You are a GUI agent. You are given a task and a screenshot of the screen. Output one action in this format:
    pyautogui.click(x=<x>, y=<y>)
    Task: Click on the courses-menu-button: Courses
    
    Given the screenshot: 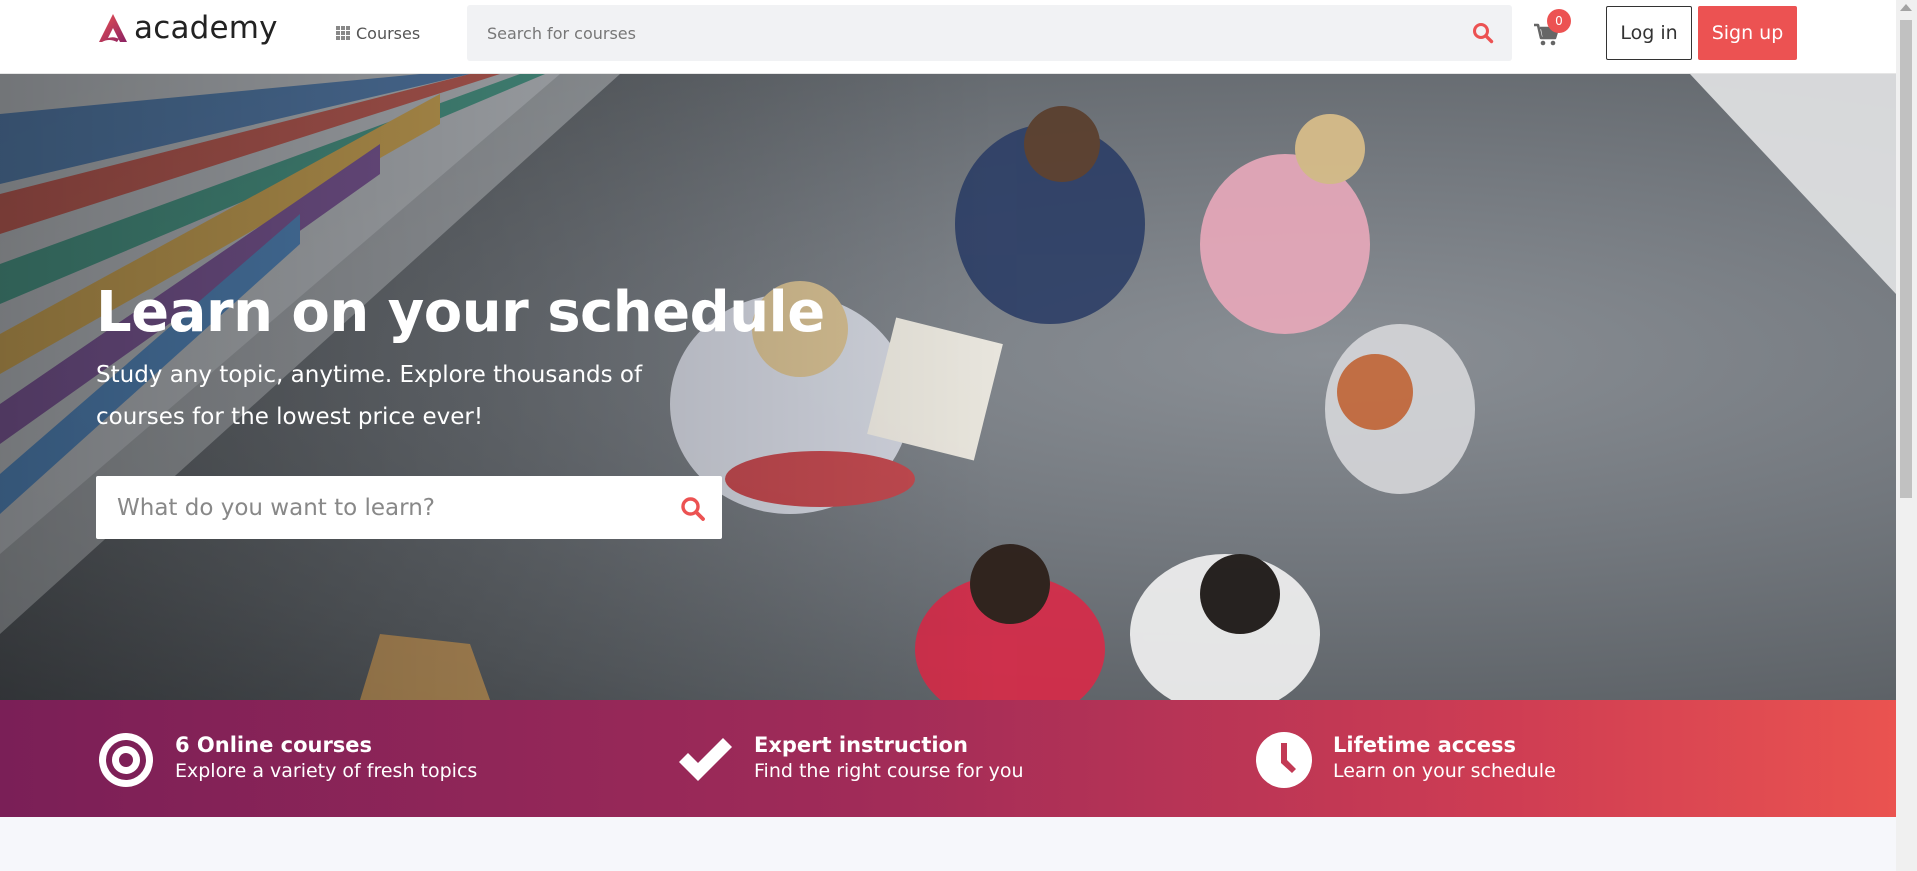 What is the action you would take?
    pyautogui.click(x=378, y=33)
    